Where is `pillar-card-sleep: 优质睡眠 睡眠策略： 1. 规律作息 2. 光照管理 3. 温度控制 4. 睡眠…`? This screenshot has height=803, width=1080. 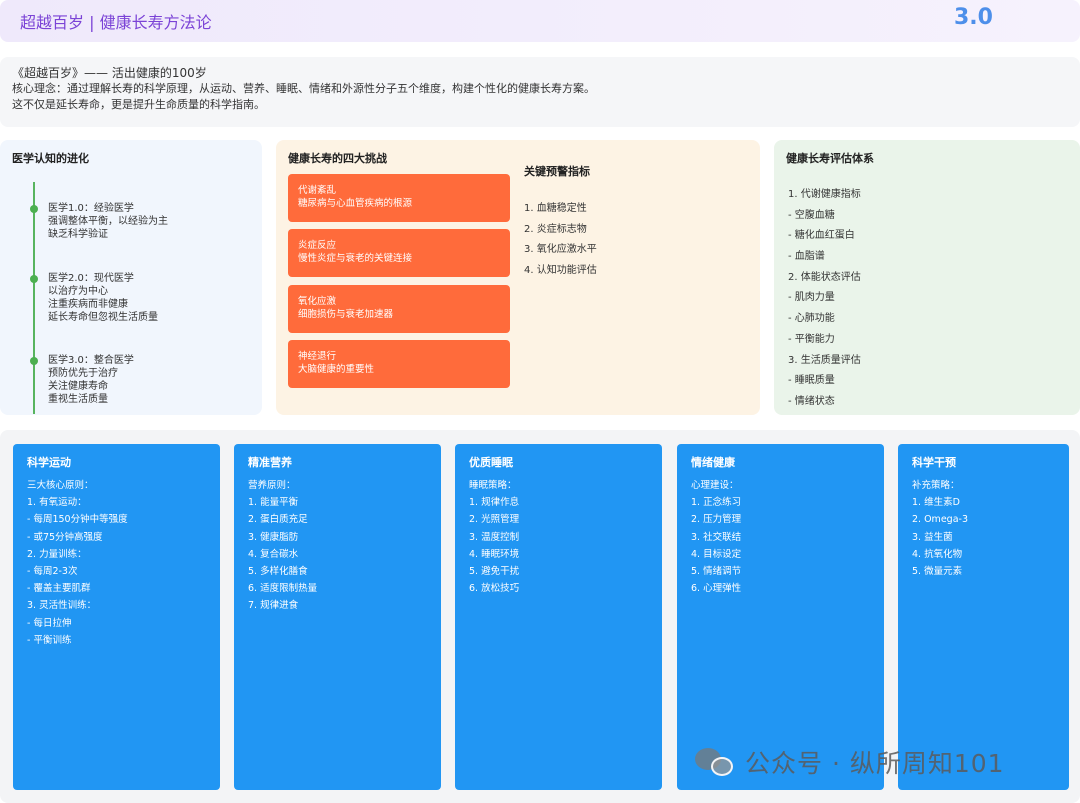 pillar-card-sleep: 优质睡眠 睡眠策略： 1. 规律作息 2. 光照管理 3. 温度控制 4. 睡眠… is located at coordinates (558, 617).